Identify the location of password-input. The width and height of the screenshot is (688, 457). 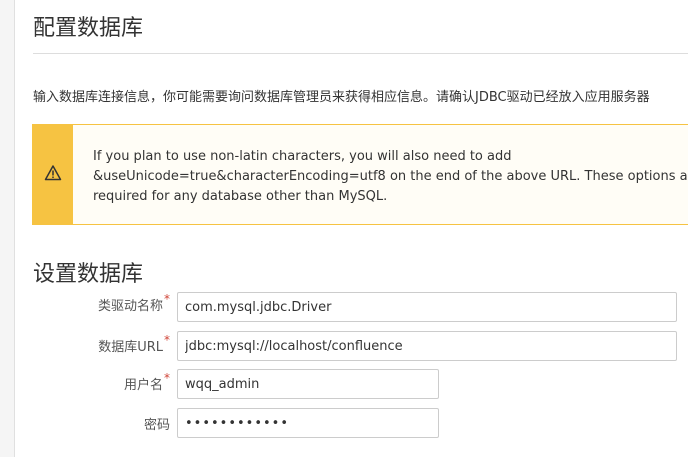
(308, 423).